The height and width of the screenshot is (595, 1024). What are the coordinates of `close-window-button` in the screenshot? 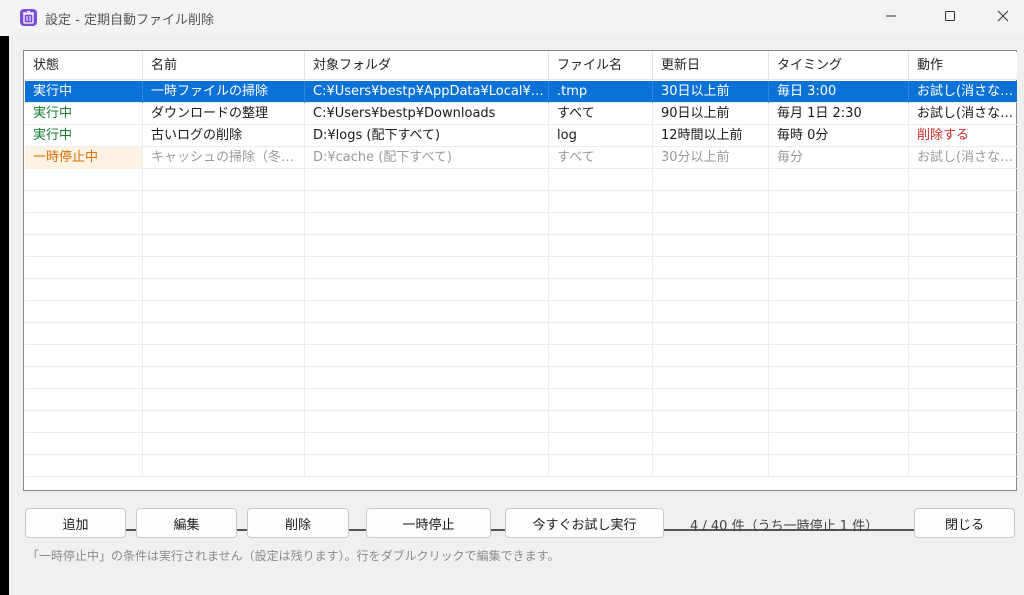 It's located at (1002, 18).